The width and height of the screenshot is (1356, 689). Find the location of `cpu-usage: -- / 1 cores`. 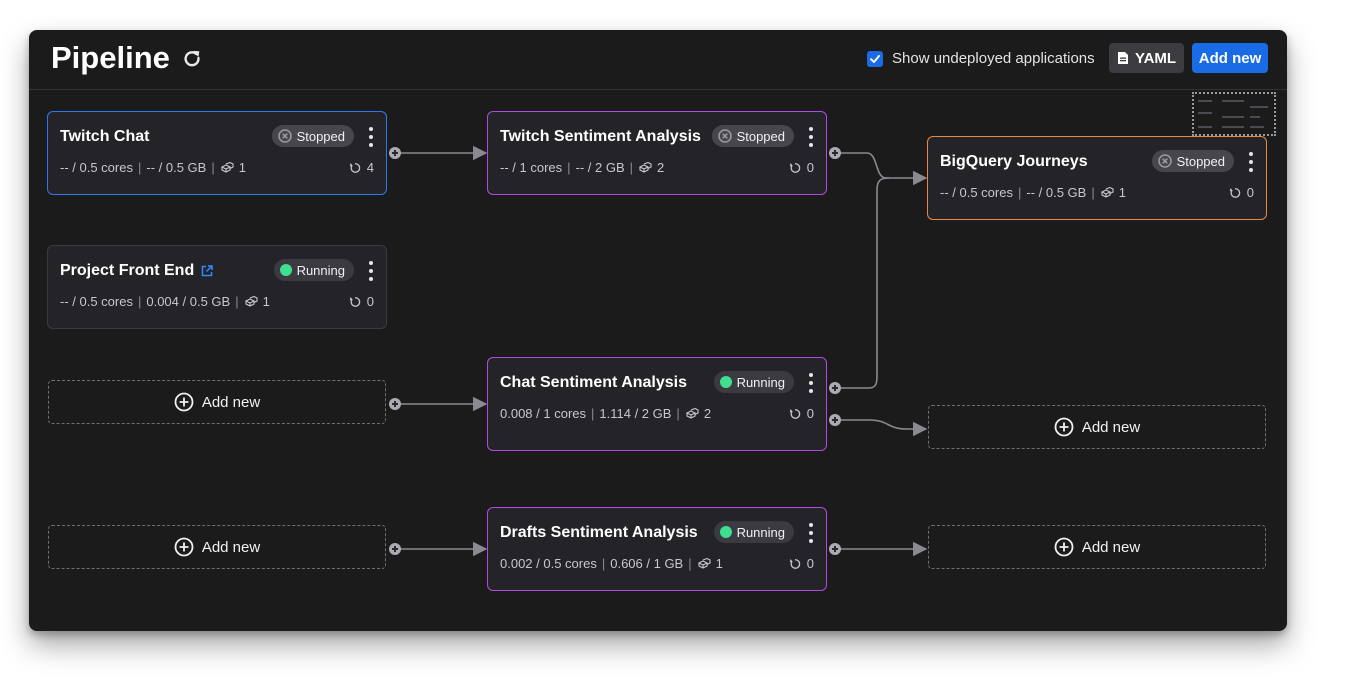

cpu-usage: -- / 1 cores is located at coordinates (531, 167).